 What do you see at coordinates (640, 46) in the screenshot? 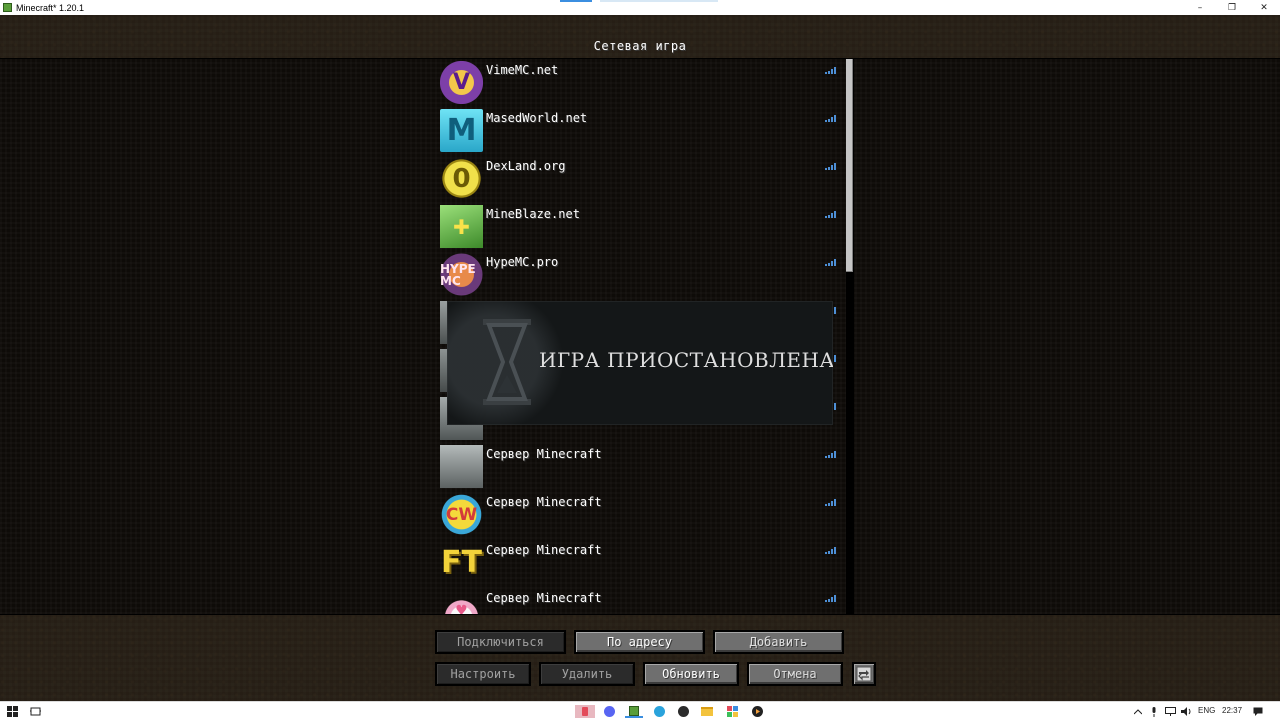
I see `screen-title: Сетевая игра` at bounding box center [640, 46].